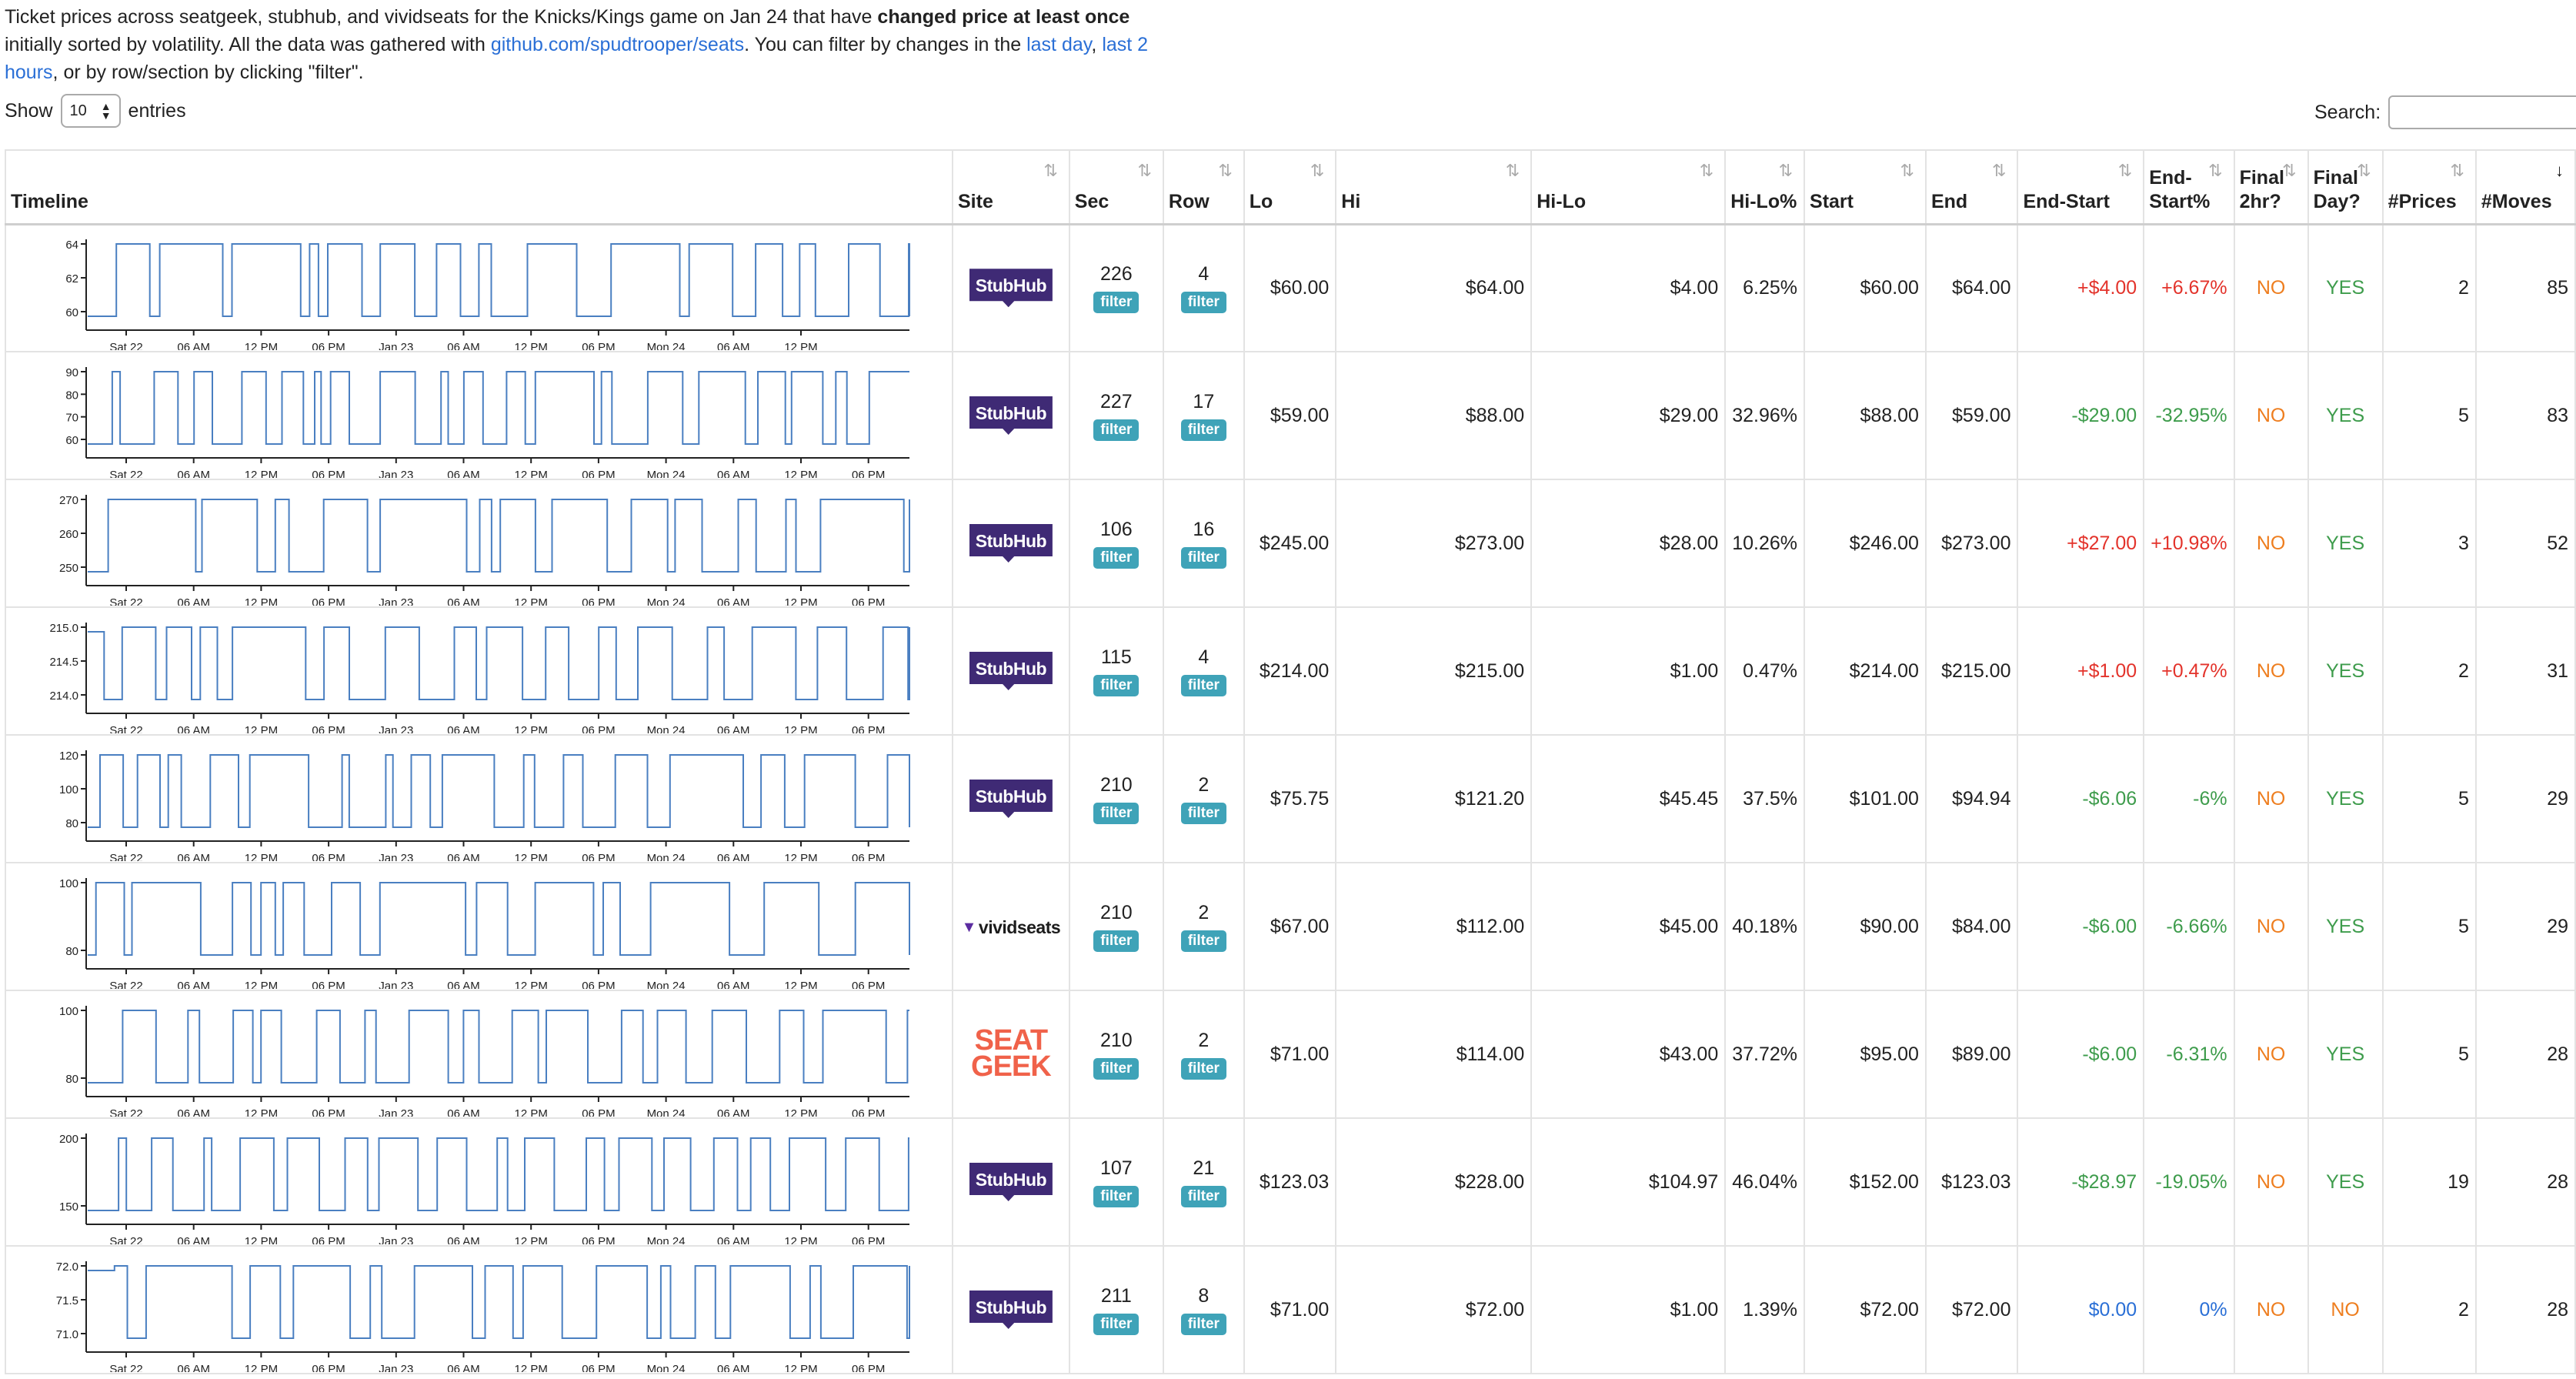  I want to click on moves-count-value: 52, so click(2557, 543).